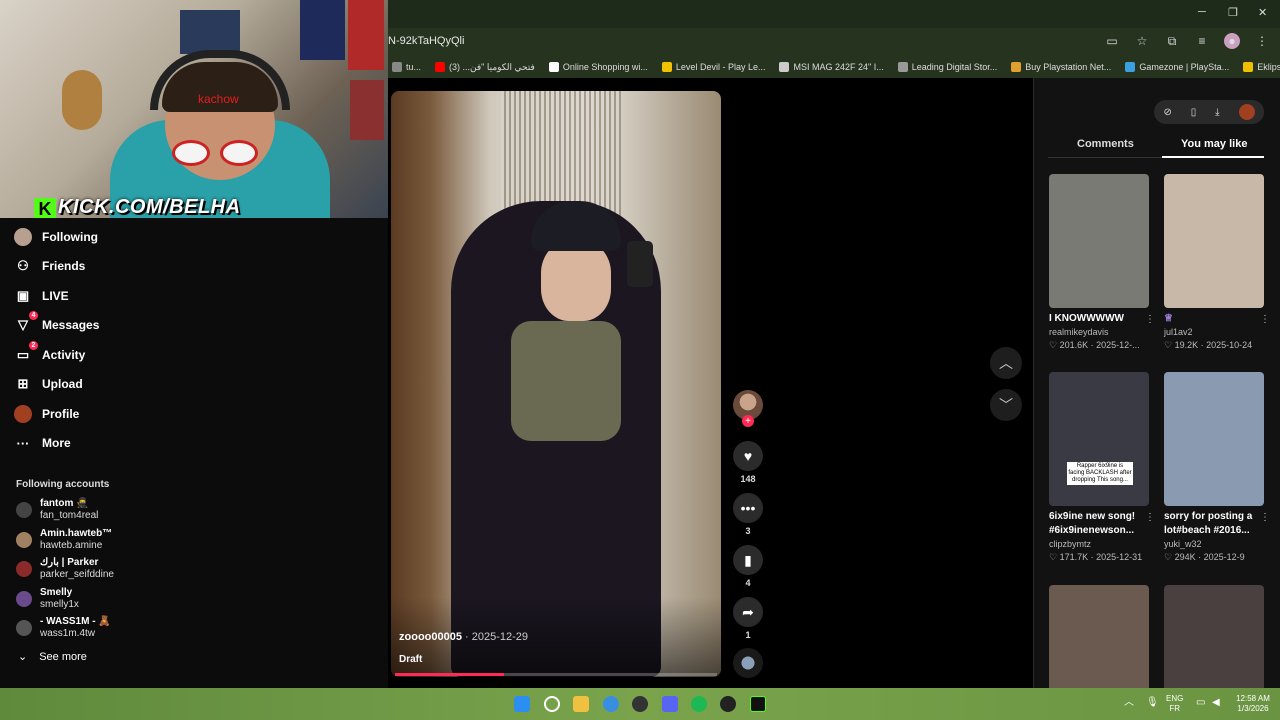 This screenshot has height=720, width=1280. What do you see at coordinates (1262, 41) in the screenshot?
I see `kebab-menu-icon: ⋮` at bounding box center [1262, 41].